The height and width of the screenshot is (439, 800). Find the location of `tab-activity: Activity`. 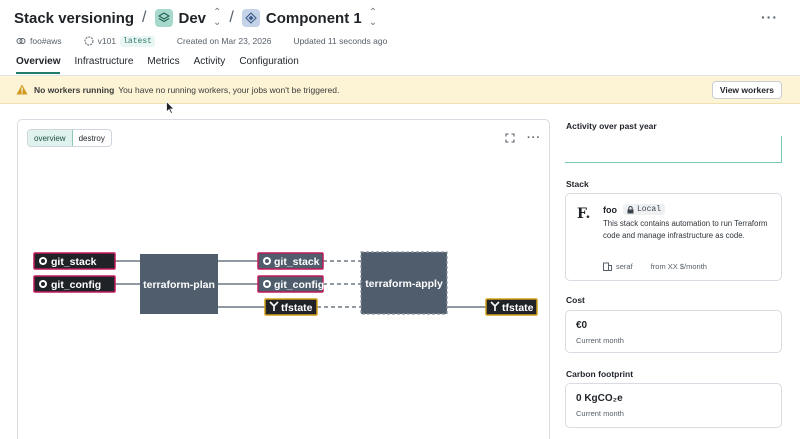

tab-activity: Activity is located at coordinates (210, 65).